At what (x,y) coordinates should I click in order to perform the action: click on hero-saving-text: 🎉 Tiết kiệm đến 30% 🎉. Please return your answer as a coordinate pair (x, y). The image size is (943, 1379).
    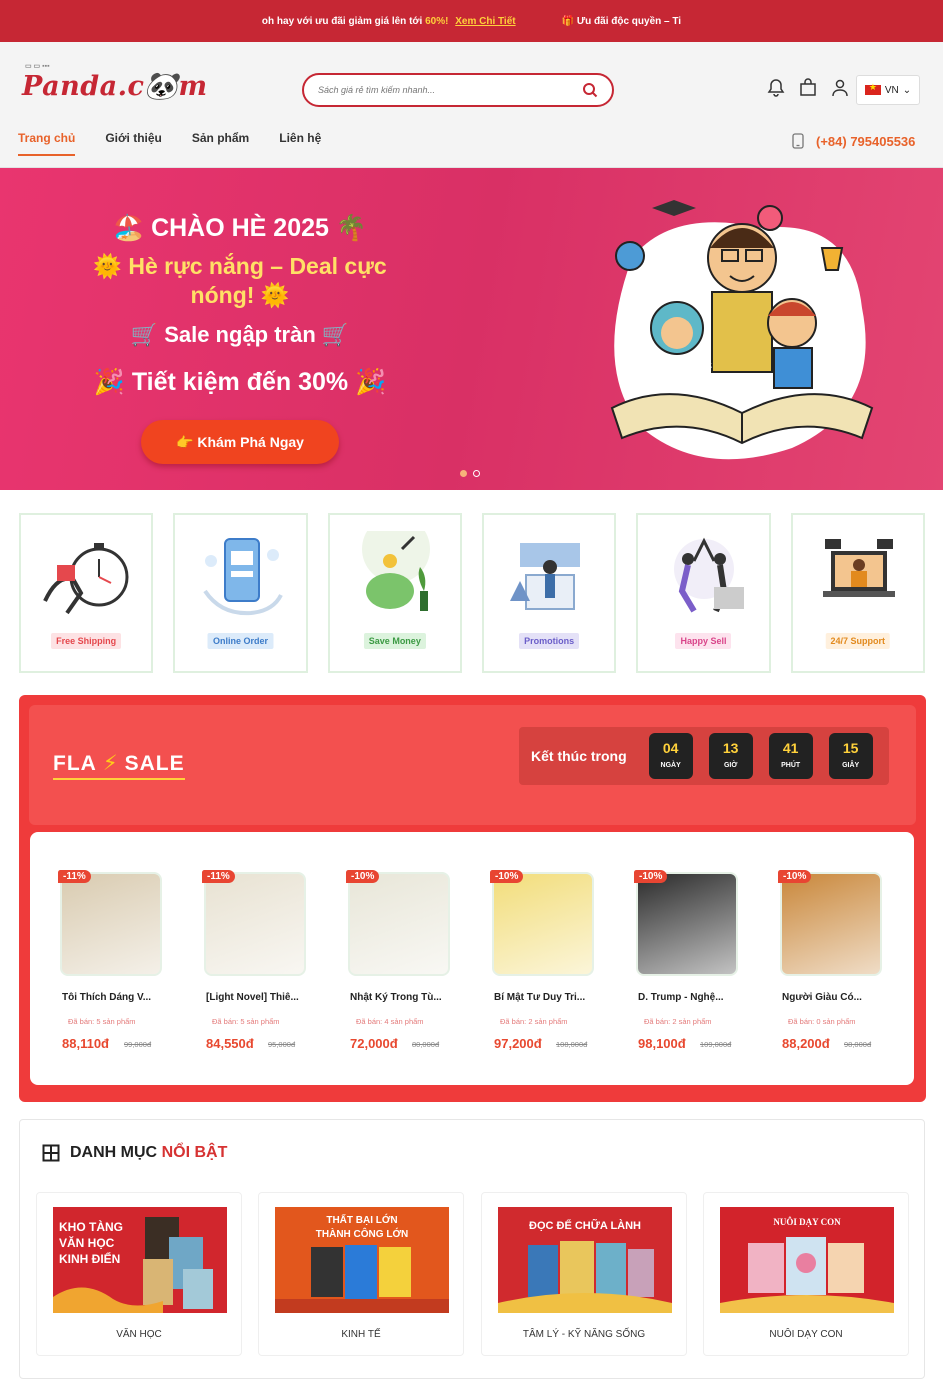
    Looking at the image, I should click on (240, 382).